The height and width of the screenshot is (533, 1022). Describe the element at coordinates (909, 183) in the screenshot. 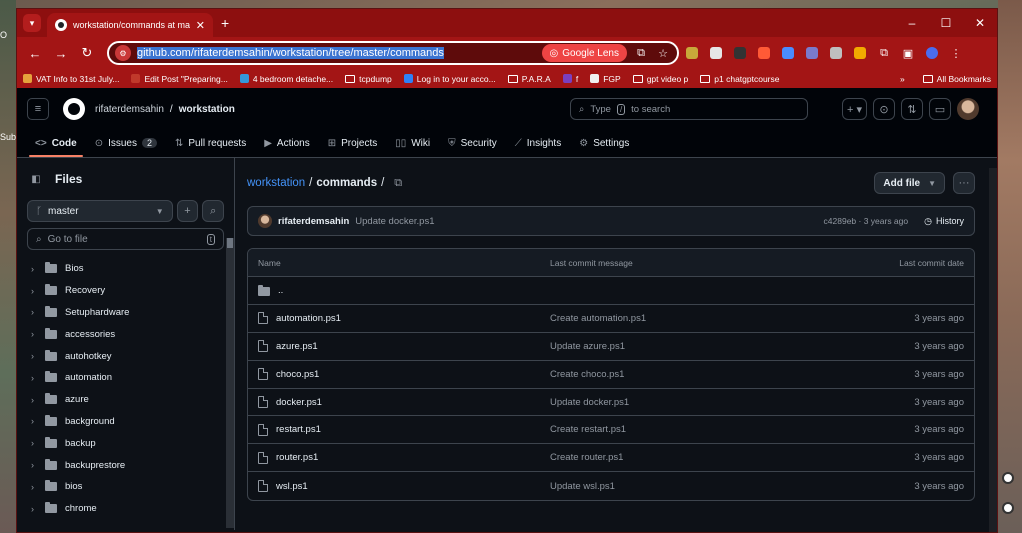

I see `add-file-button: Add file ▼` at that location.